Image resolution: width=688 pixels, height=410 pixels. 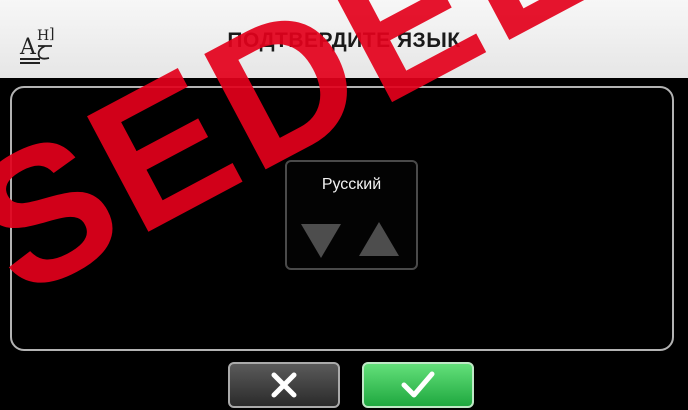 I want to click on language-selector: Русский, so click(x=351, y=215).